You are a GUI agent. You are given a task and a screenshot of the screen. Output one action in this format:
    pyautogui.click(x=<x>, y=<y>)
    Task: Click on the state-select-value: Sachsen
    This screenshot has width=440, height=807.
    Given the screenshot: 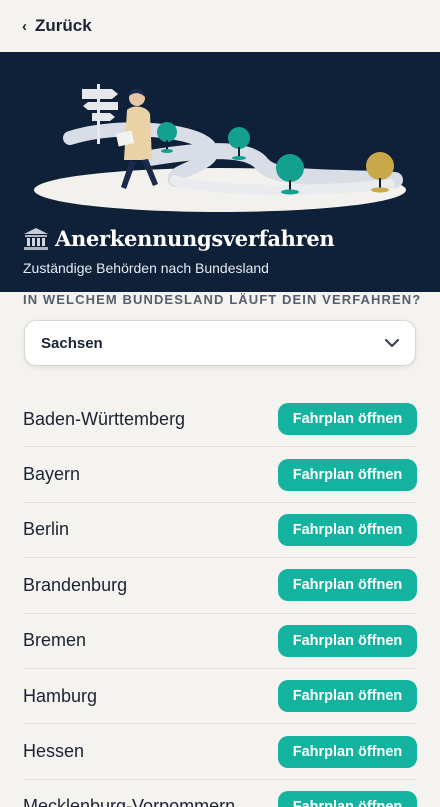 What is the action you would take?
    pyautogui.click(x=72, y=343)
    